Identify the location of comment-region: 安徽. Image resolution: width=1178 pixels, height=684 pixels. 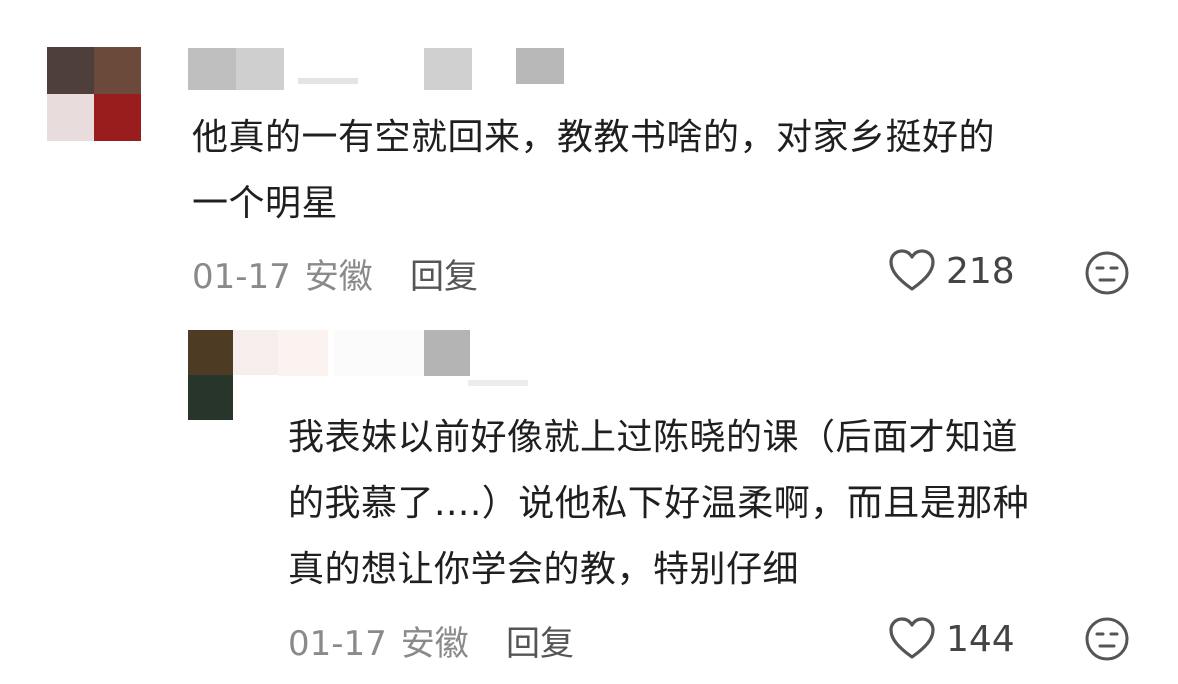
(338, 277).